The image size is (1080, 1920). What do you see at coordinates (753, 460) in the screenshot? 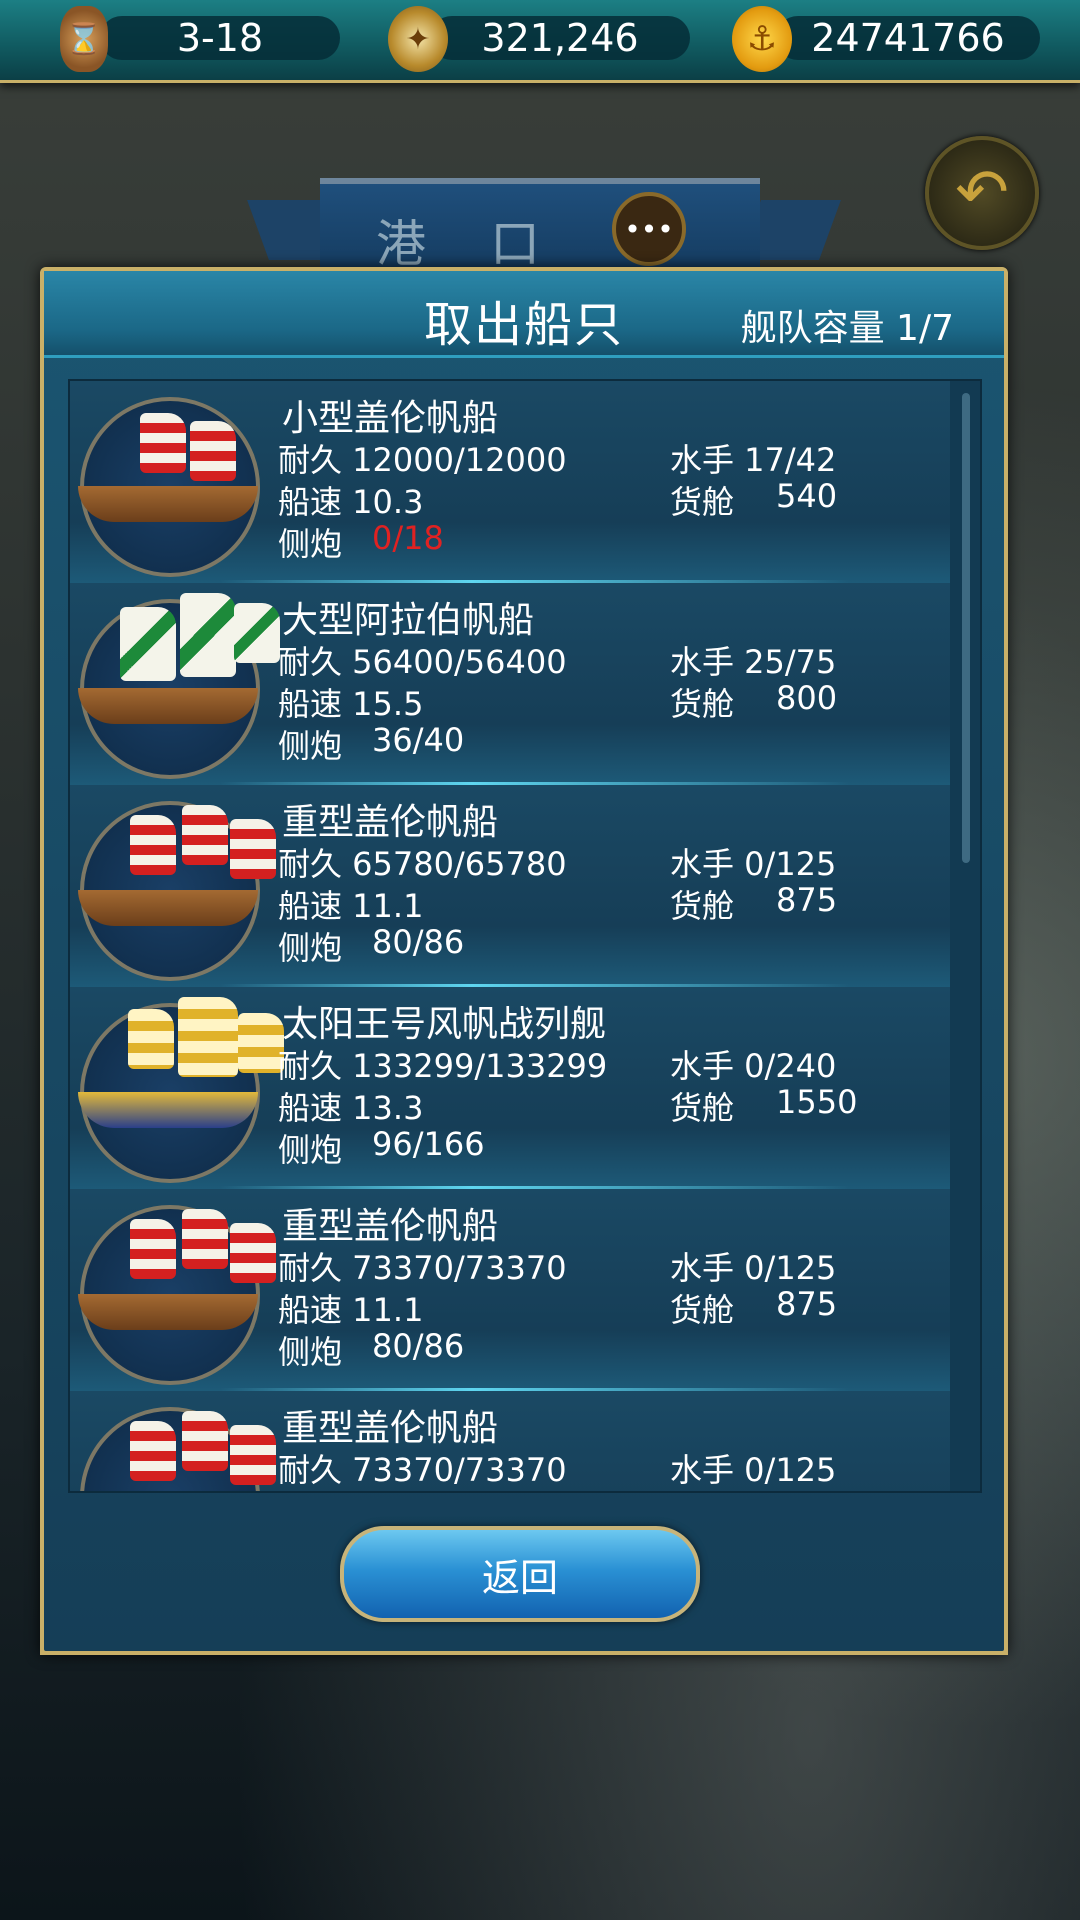
I see `ship-crew: 水手 17/42` at bounding box center [753, 460].